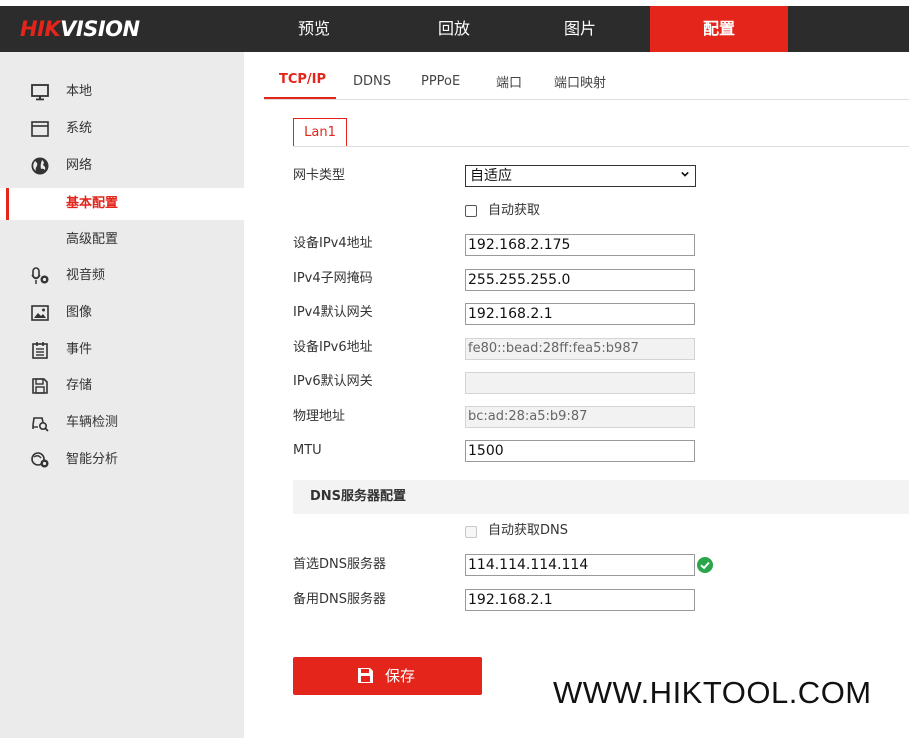 This screenshot has width=909, height=738. I want to click on sidebar-item-video-audio: 视音频, so click(122, 276).